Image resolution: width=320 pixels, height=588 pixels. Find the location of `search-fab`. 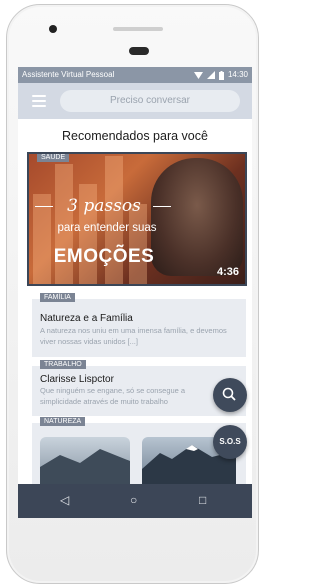

search-fab is located at coordinates (230, 395).